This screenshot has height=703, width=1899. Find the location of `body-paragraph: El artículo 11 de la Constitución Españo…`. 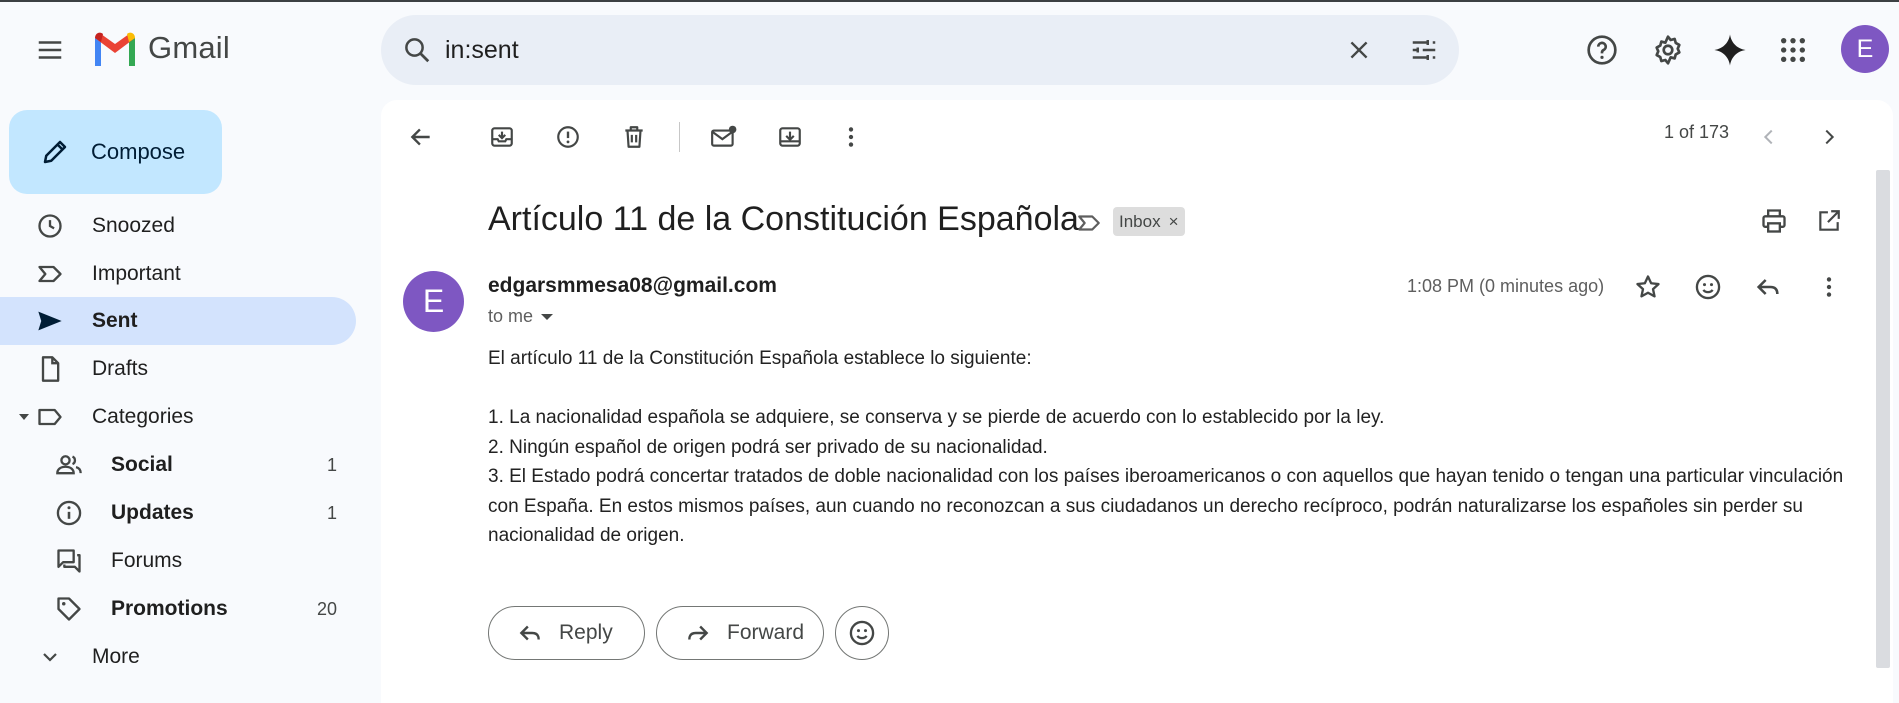

body-paragraph: El artículo 11 de la Constitución Españo… is located at coordinates (760, 358).